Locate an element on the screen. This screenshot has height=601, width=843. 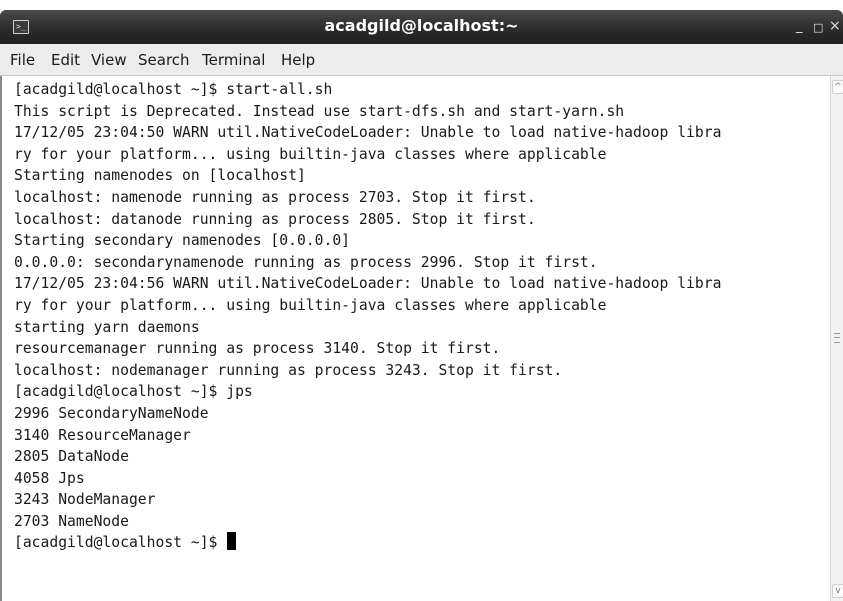
scroll-grip-icon is located at coordinates (837, 338).